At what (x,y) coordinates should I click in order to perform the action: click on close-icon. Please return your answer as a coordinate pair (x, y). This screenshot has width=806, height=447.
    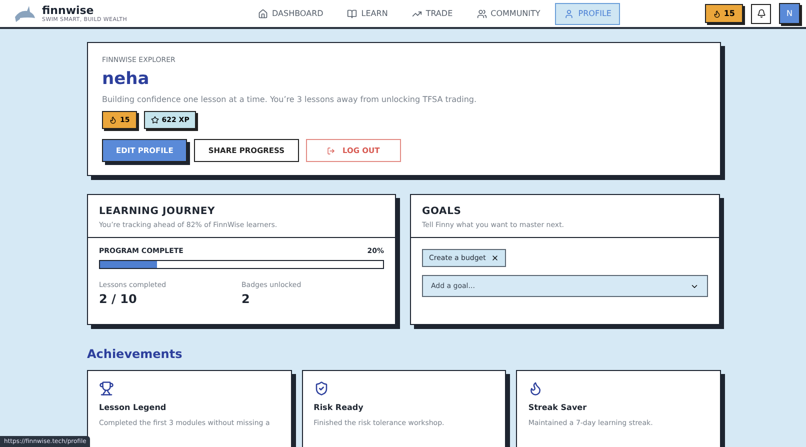
    Looking at the image, I should click on (494, 258).